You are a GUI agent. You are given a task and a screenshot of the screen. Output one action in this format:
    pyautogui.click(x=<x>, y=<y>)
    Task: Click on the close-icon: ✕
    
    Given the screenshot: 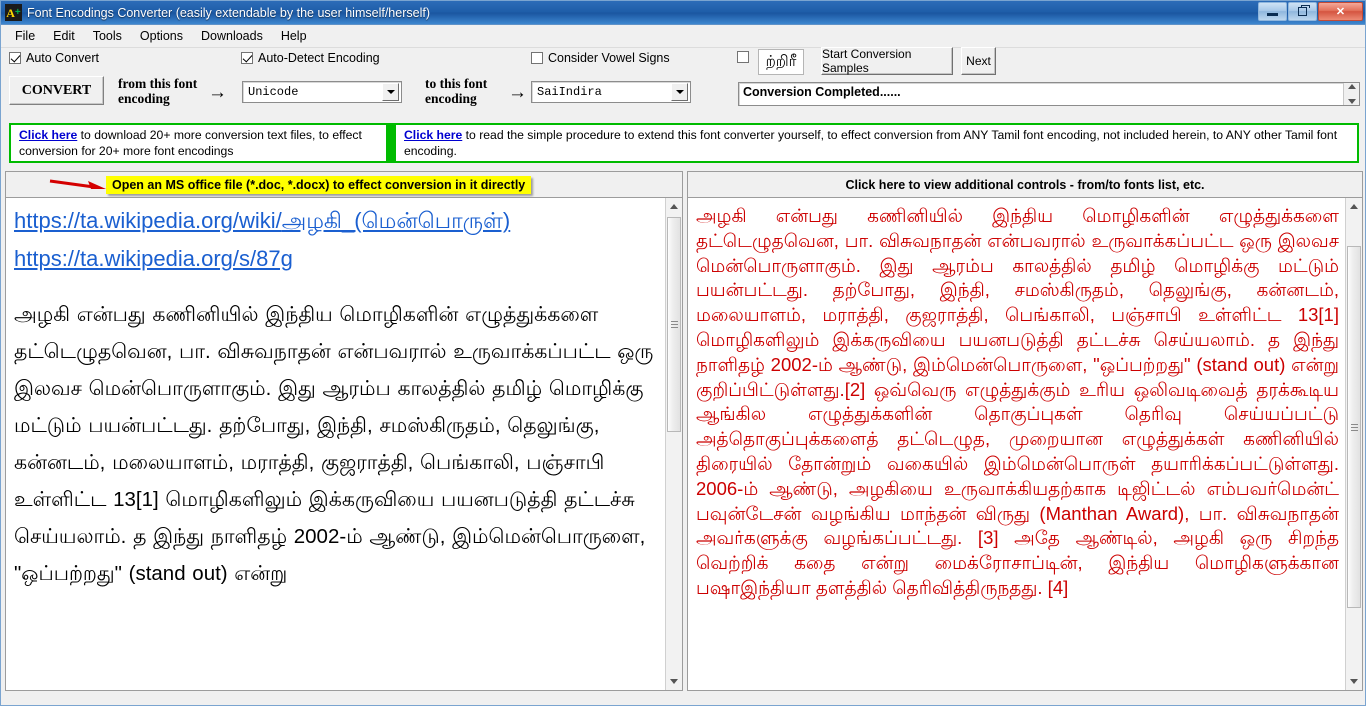 What is the action you would take?
    pyautogui.click(x=1340, y=12)
    